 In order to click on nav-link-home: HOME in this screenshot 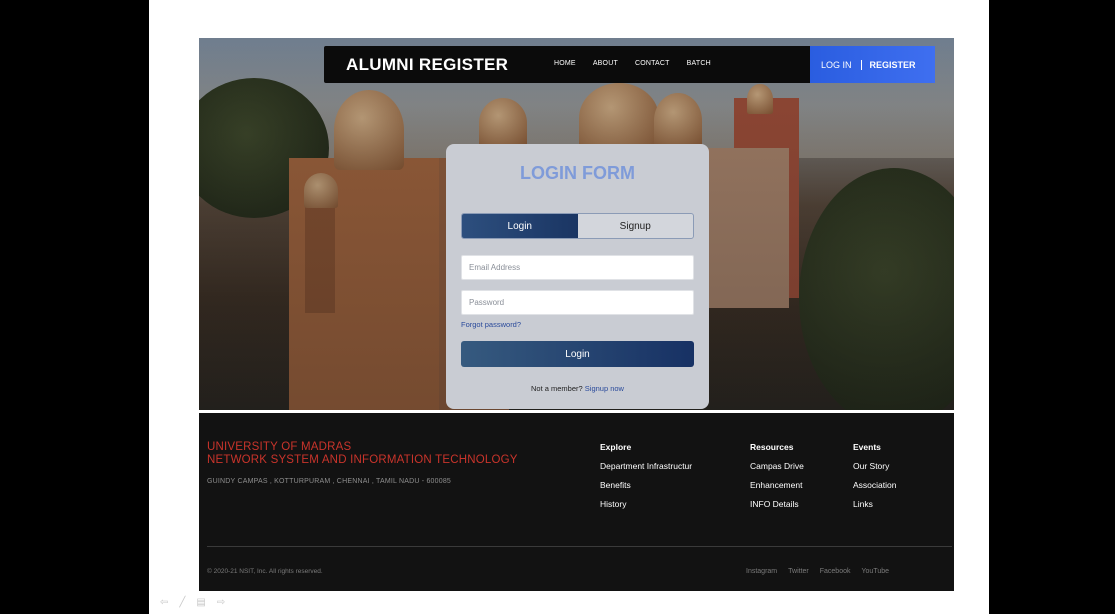, I will do `click(565, 63)`.